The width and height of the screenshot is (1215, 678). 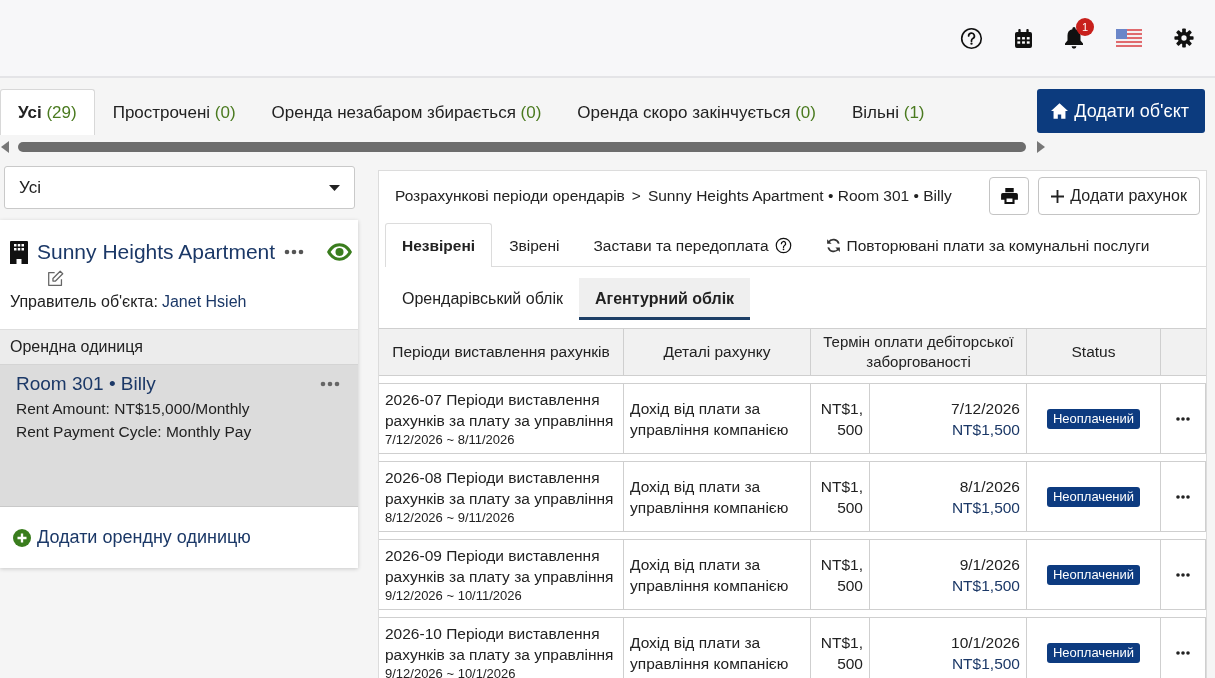 What do you see at coordinates (47, 112) in the screenshot?
I see `filter-tab: Усі (29)` at bounding box center [47, 112].